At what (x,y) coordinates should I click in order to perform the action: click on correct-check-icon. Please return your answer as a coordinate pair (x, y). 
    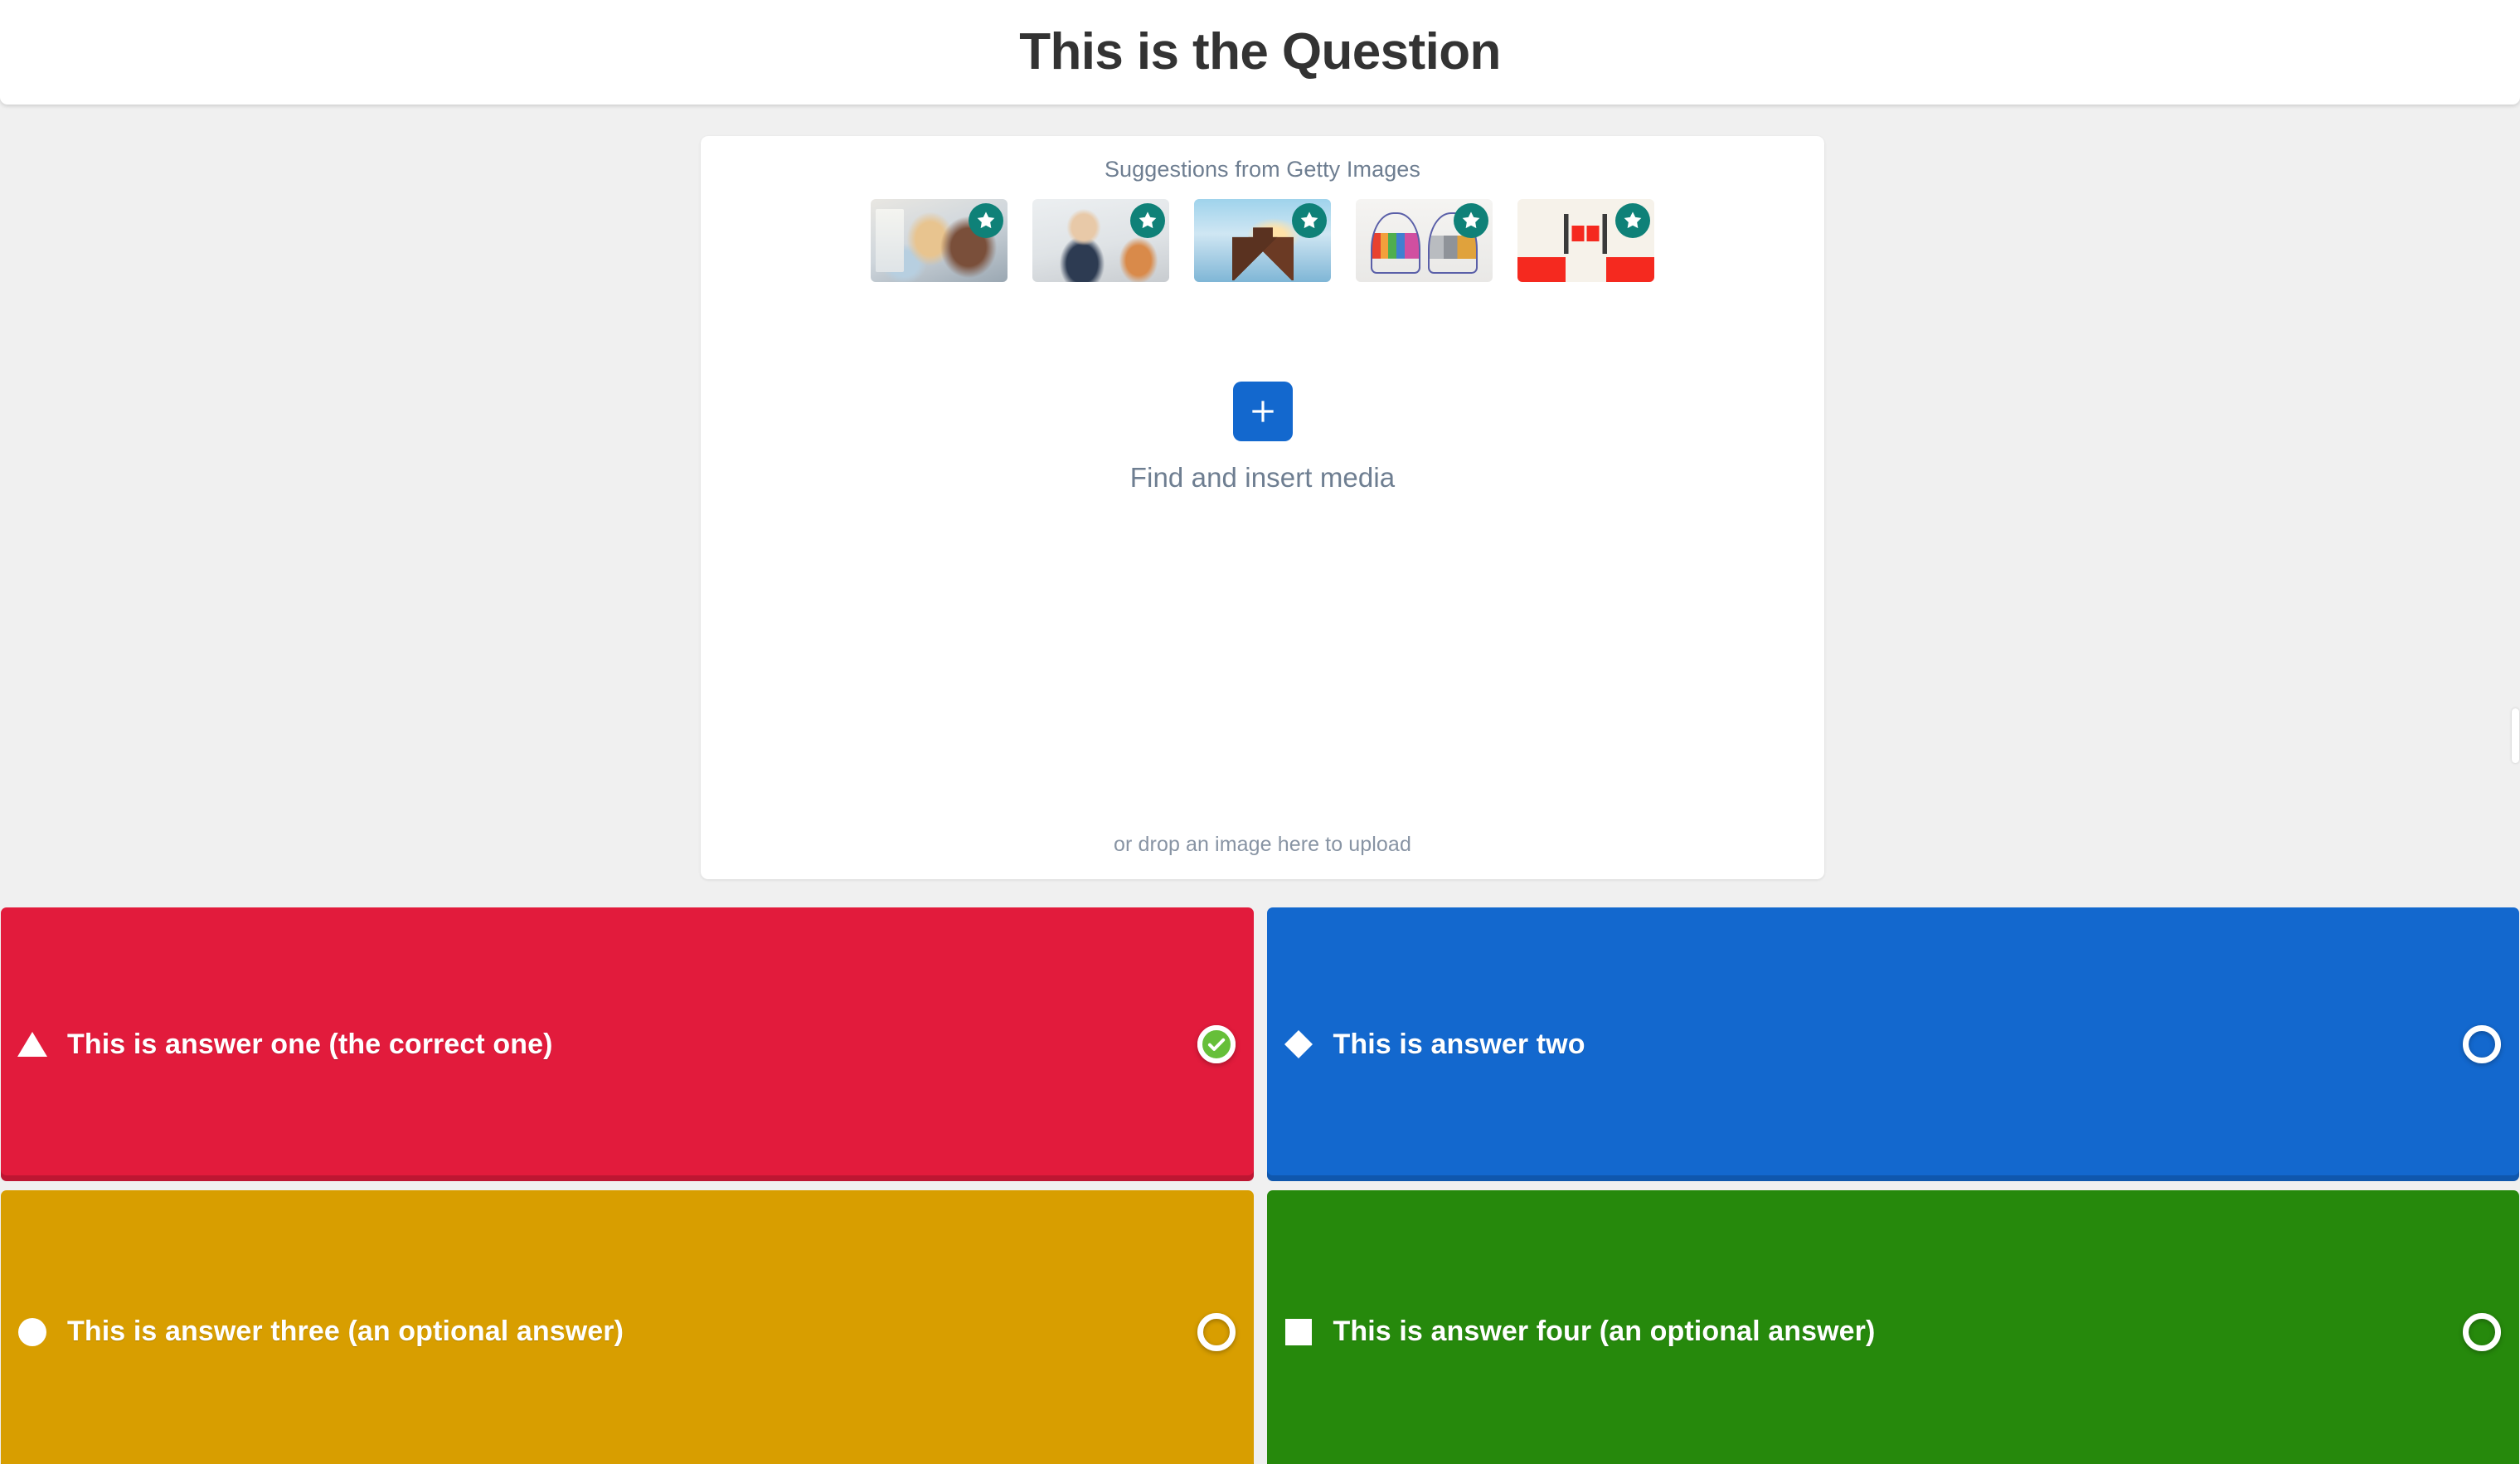
    Looking at the image, I should click on (1216, 1044).